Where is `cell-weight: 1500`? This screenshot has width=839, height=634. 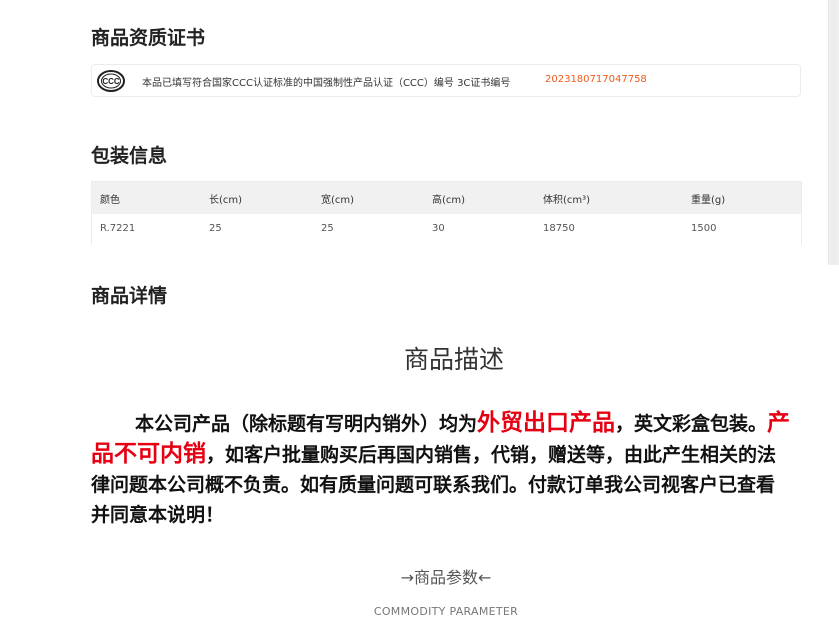
cell-weight: 1500 is located at coordinates (704, 228).